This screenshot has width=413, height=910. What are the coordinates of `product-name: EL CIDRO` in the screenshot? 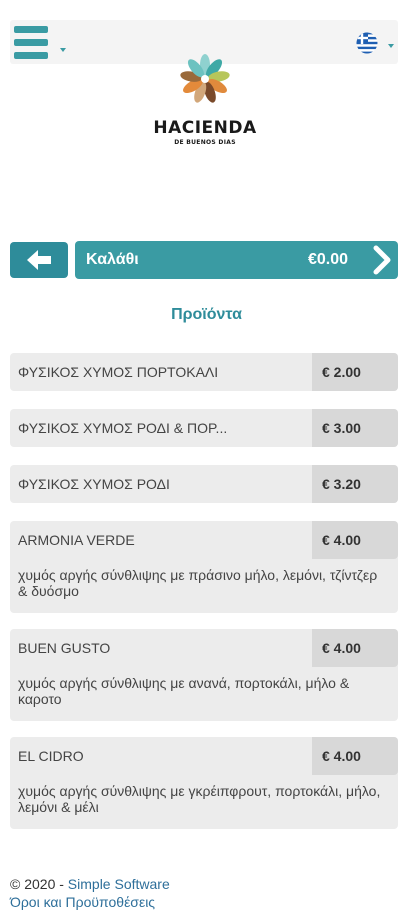 It's located at (51, 756).